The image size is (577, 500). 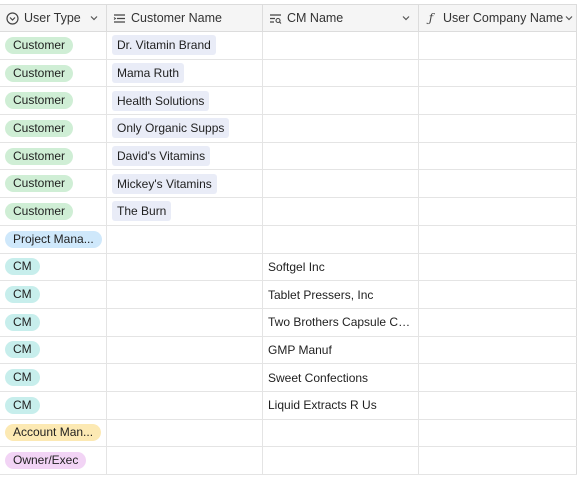 What do you see at coordinates (148, 73) in the screenshot?
I see `customer-name-tag: Mama Ruth` at bounding box center [148, 73].